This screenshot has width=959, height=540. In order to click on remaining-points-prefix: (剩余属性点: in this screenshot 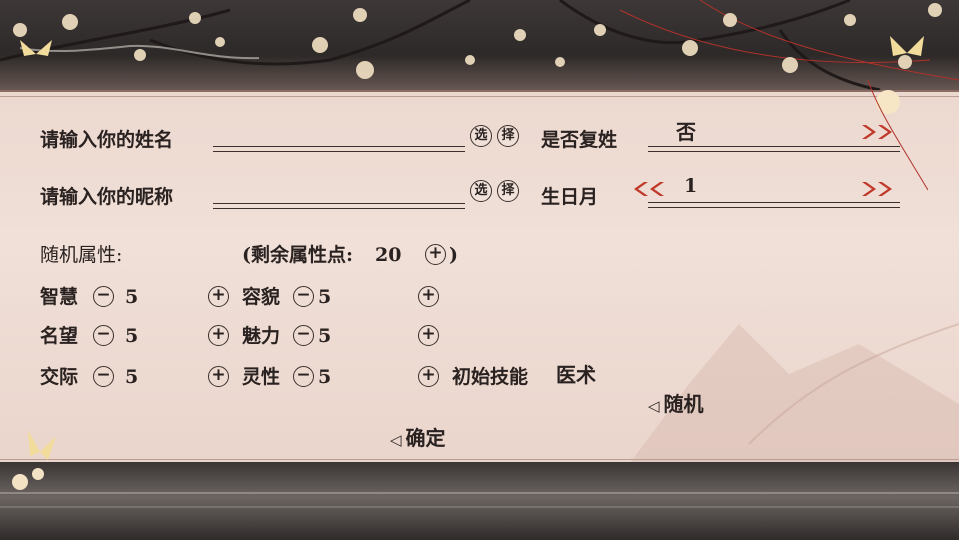, I will do `click(298, 255)`.